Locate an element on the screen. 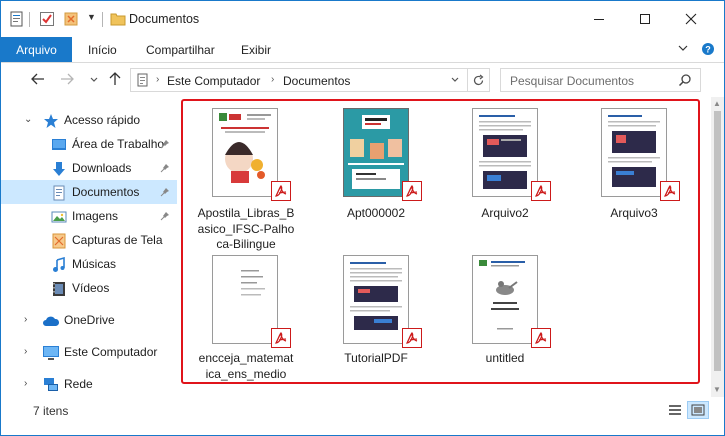  address-history-chevron-icon is located at coordinates (455, 80).